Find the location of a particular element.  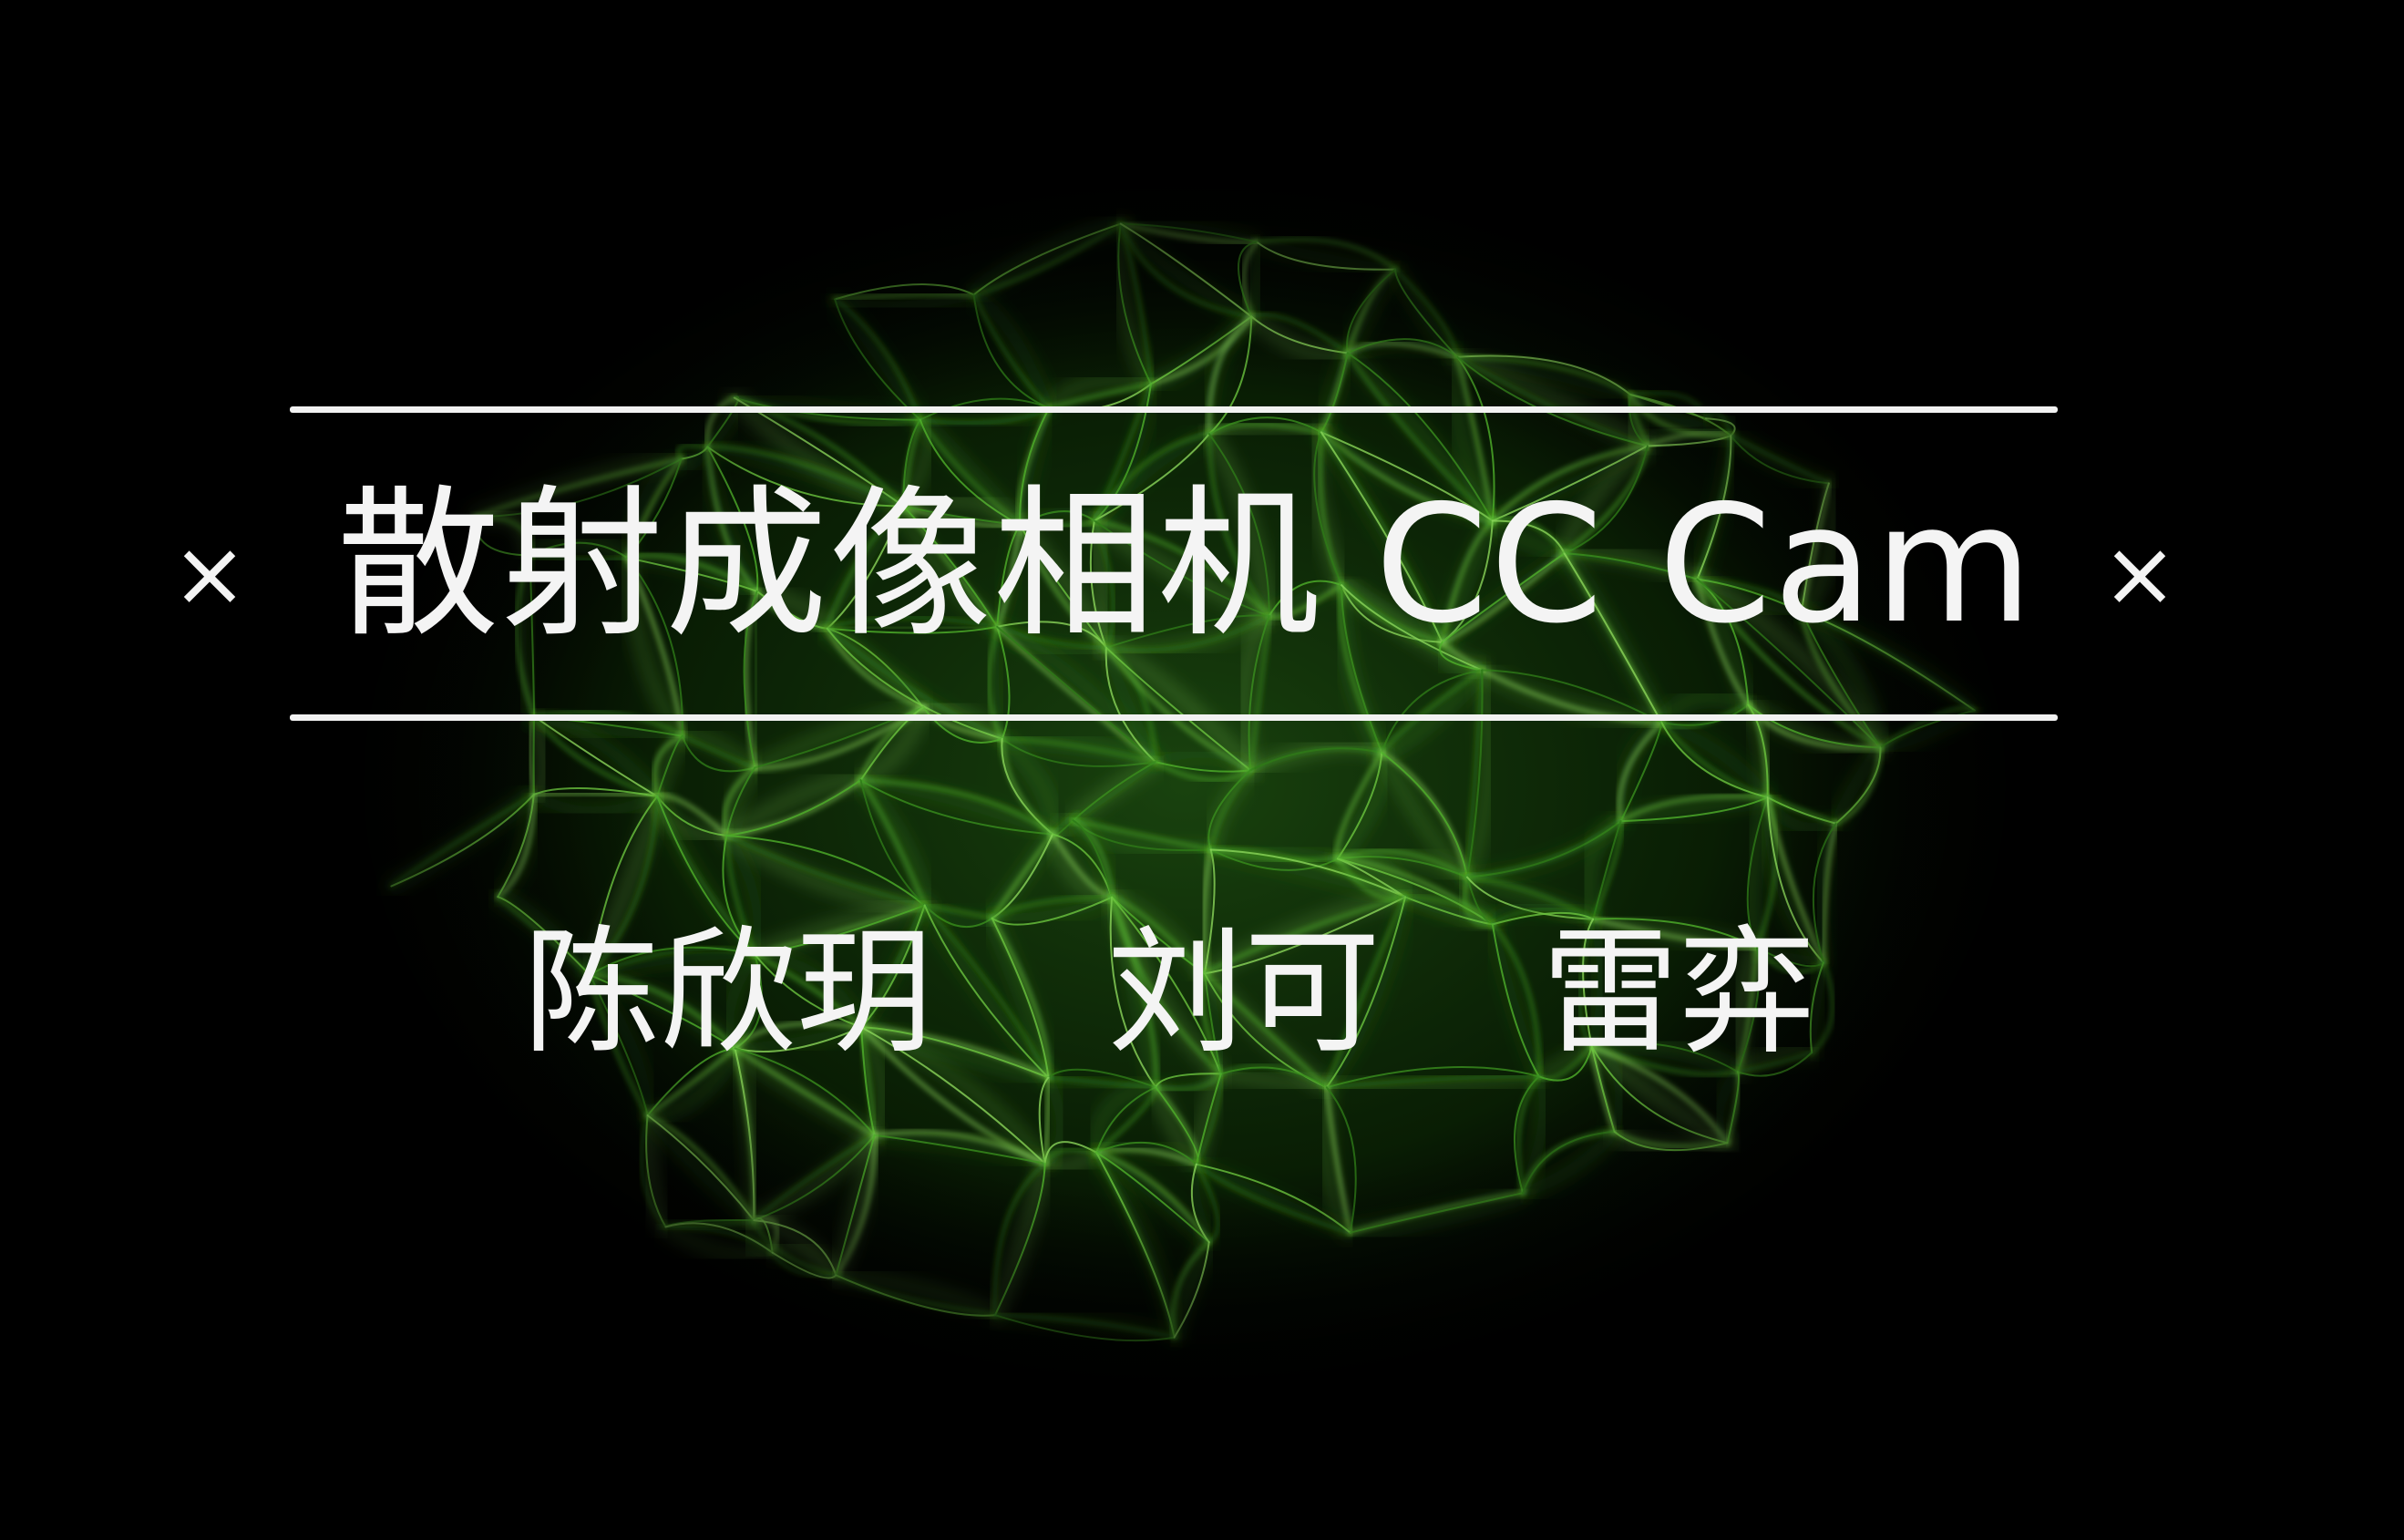

author-name: 陈欣玥 is located at coordinates (728, 993).